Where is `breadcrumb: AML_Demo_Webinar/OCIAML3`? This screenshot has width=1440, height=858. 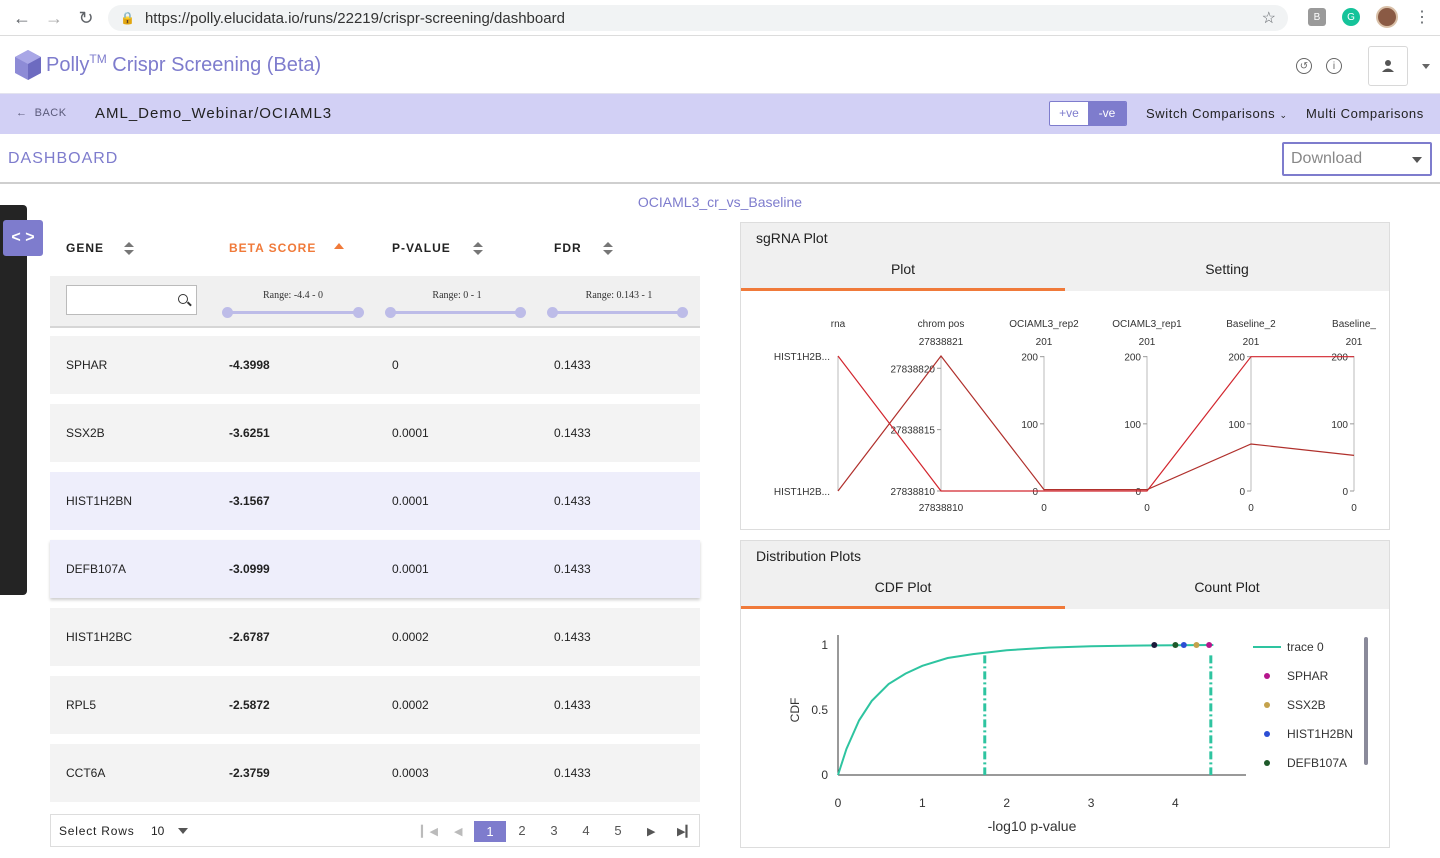
breadcrumb: AML_Demo_Webinar/OCIAML3 is located at coordinates (214, 113).